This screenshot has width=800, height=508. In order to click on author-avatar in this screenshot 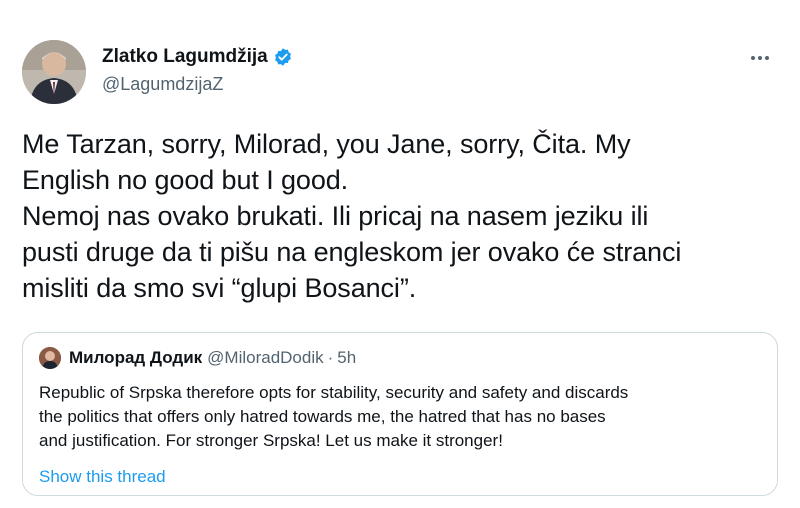, I will do `click(54, 72)`.